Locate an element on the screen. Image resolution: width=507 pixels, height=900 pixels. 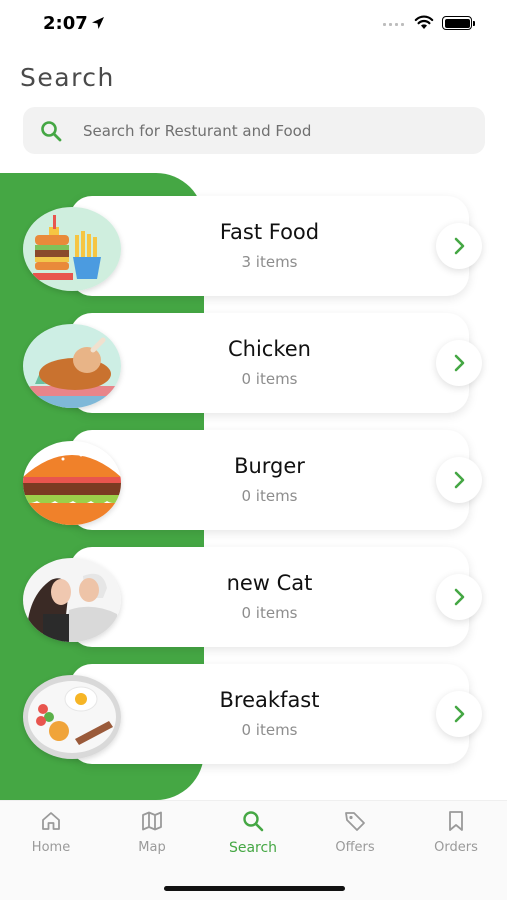
open-new-cat-button is located at coordinates (459, 597).